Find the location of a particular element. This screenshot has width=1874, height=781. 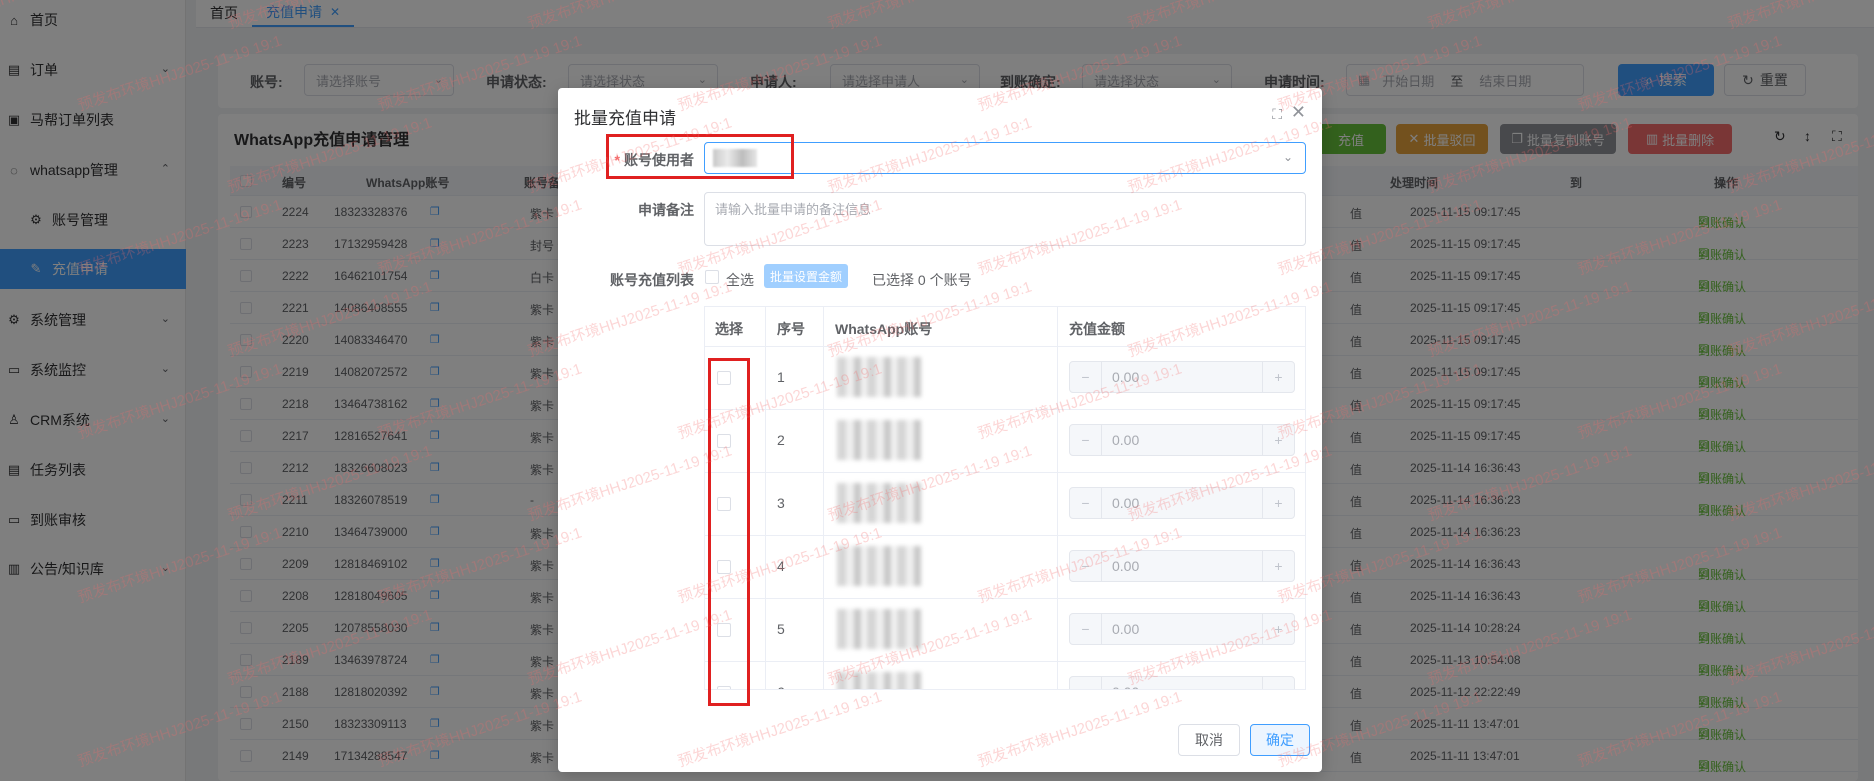

row-no: 1 is located at coordinates (781, 377).